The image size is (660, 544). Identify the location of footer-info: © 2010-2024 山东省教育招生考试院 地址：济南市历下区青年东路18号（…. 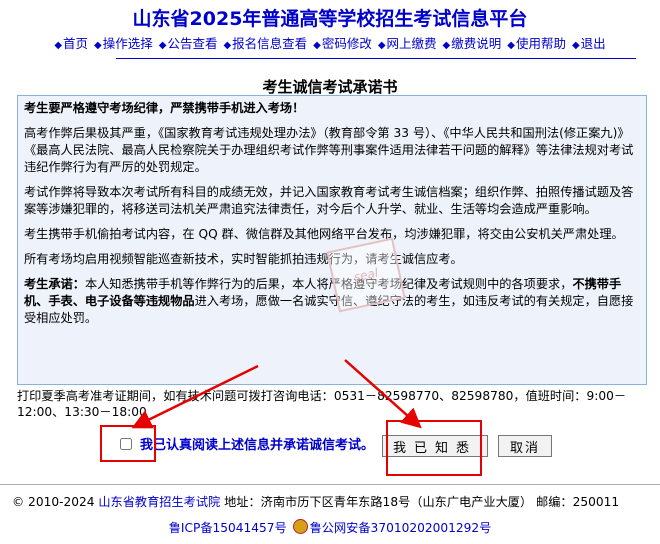
(315, 501).